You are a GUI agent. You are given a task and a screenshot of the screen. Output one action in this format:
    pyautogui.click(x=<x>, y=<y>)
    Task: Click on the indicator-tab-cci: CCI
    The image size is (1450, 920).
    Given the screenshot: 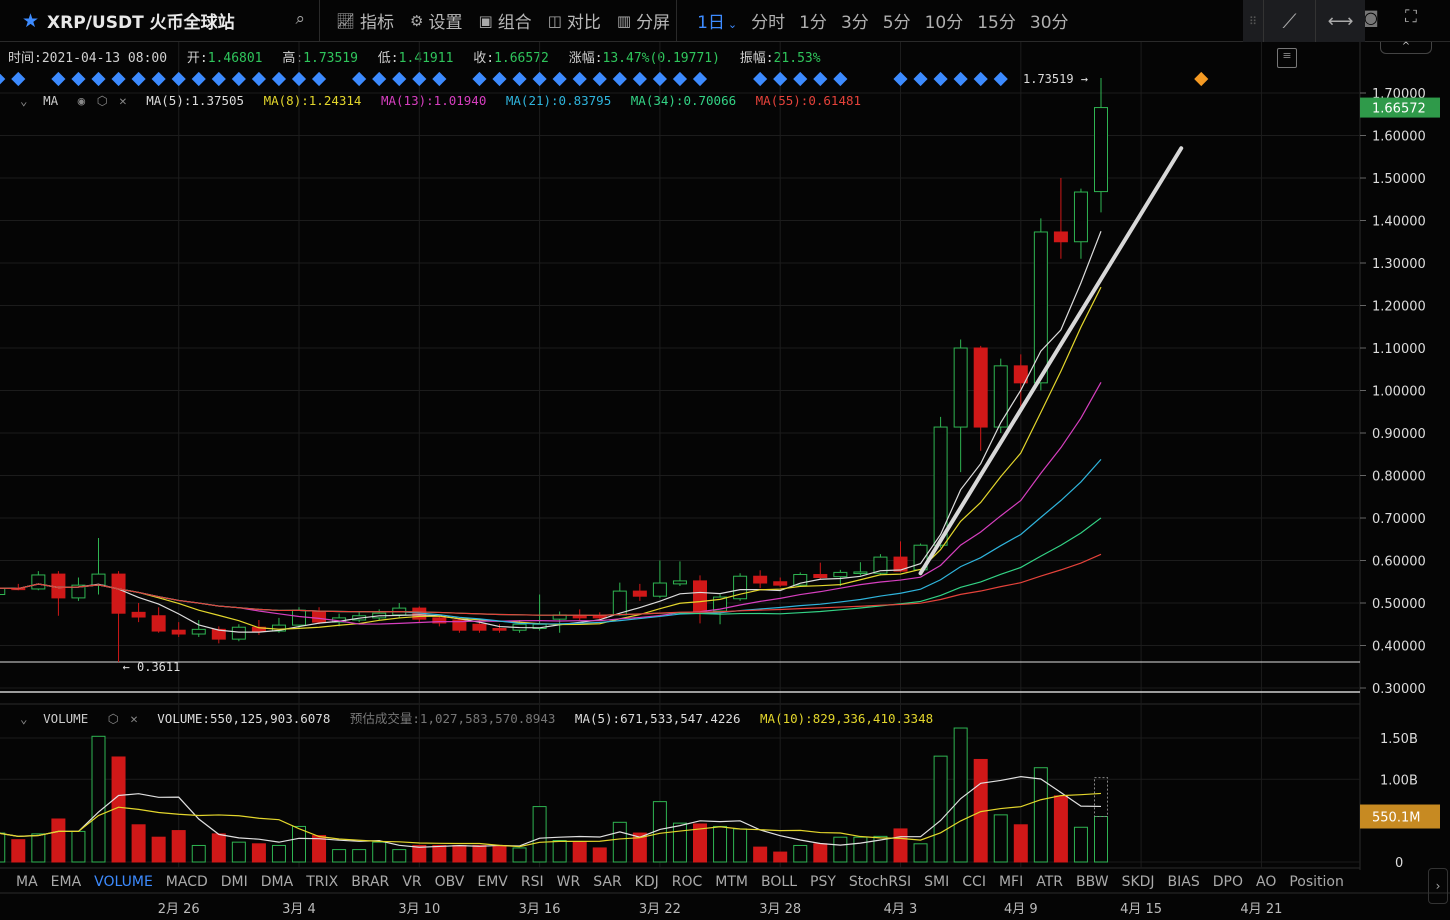 What is the action you would take?
    pyautogui.click(x=974, y=882)
    